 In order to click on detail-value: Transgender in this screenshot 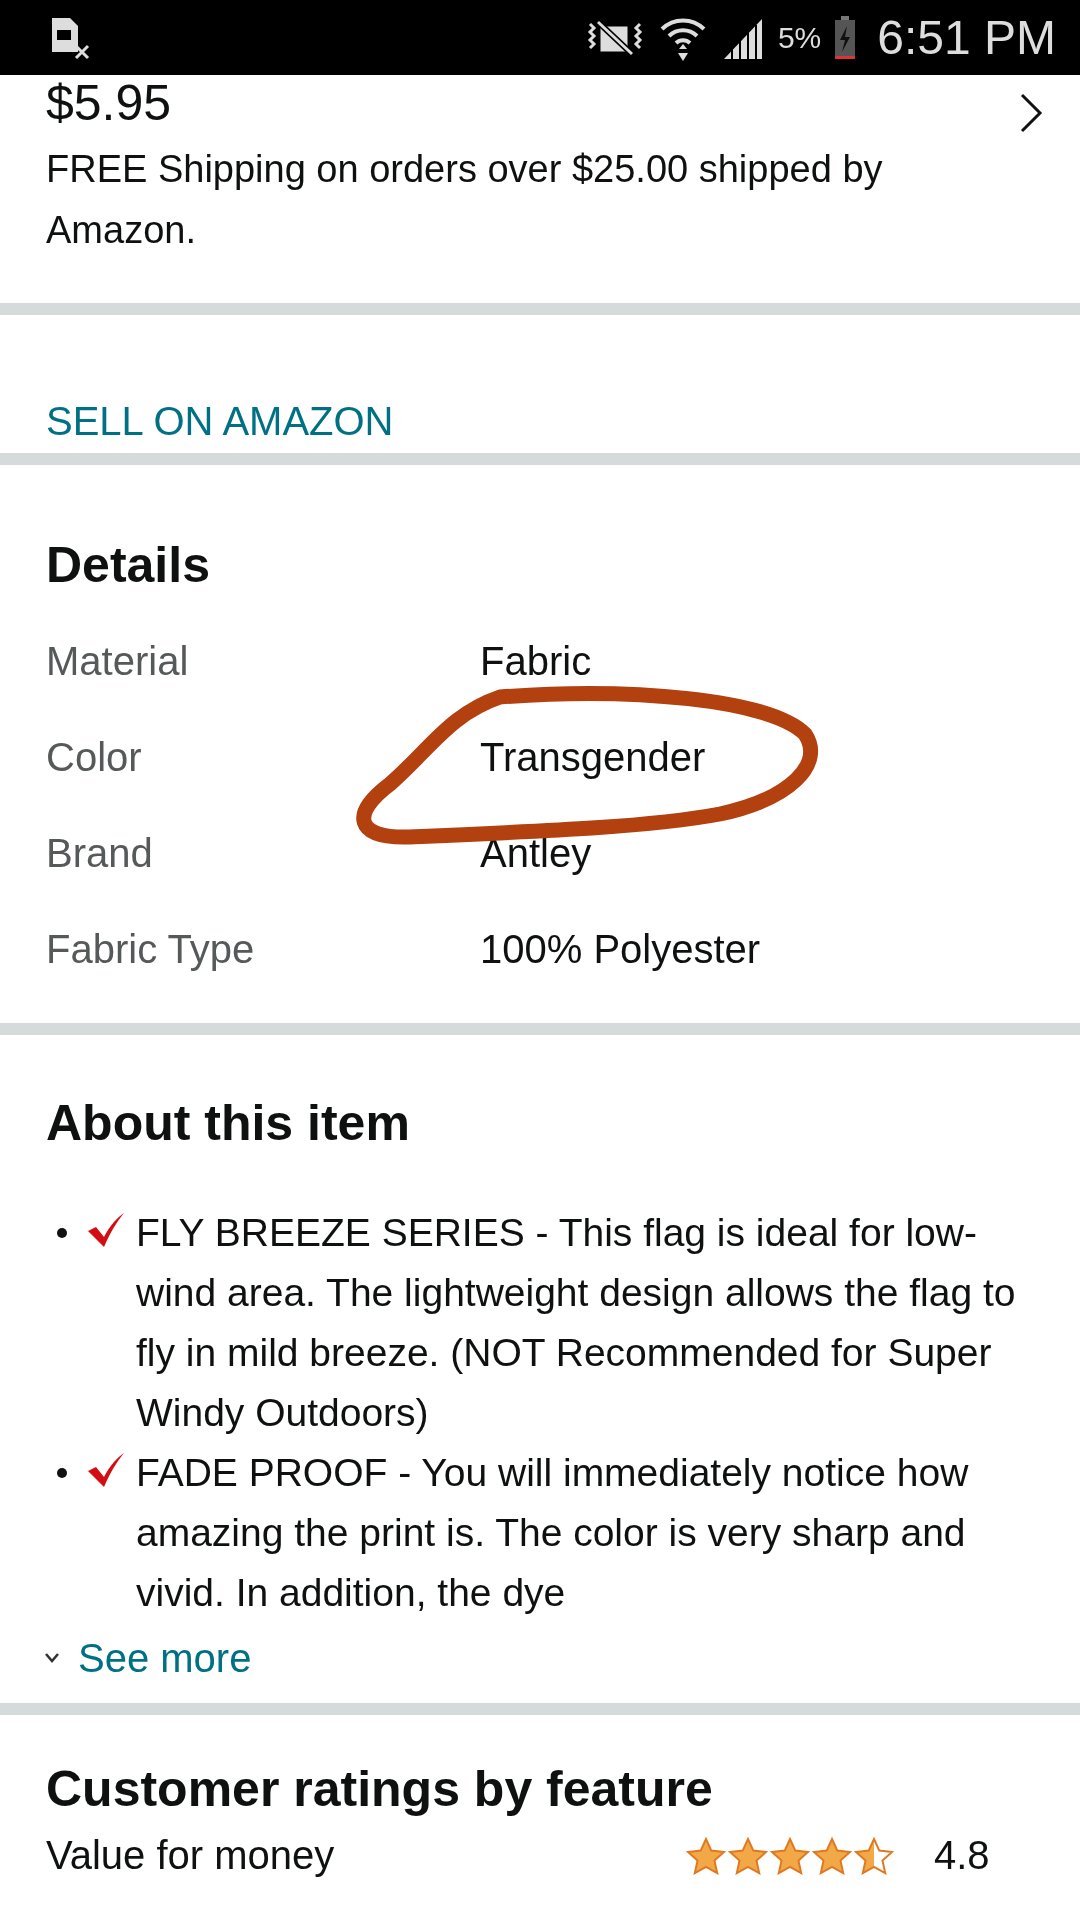, I will do `click(593, 757)`.